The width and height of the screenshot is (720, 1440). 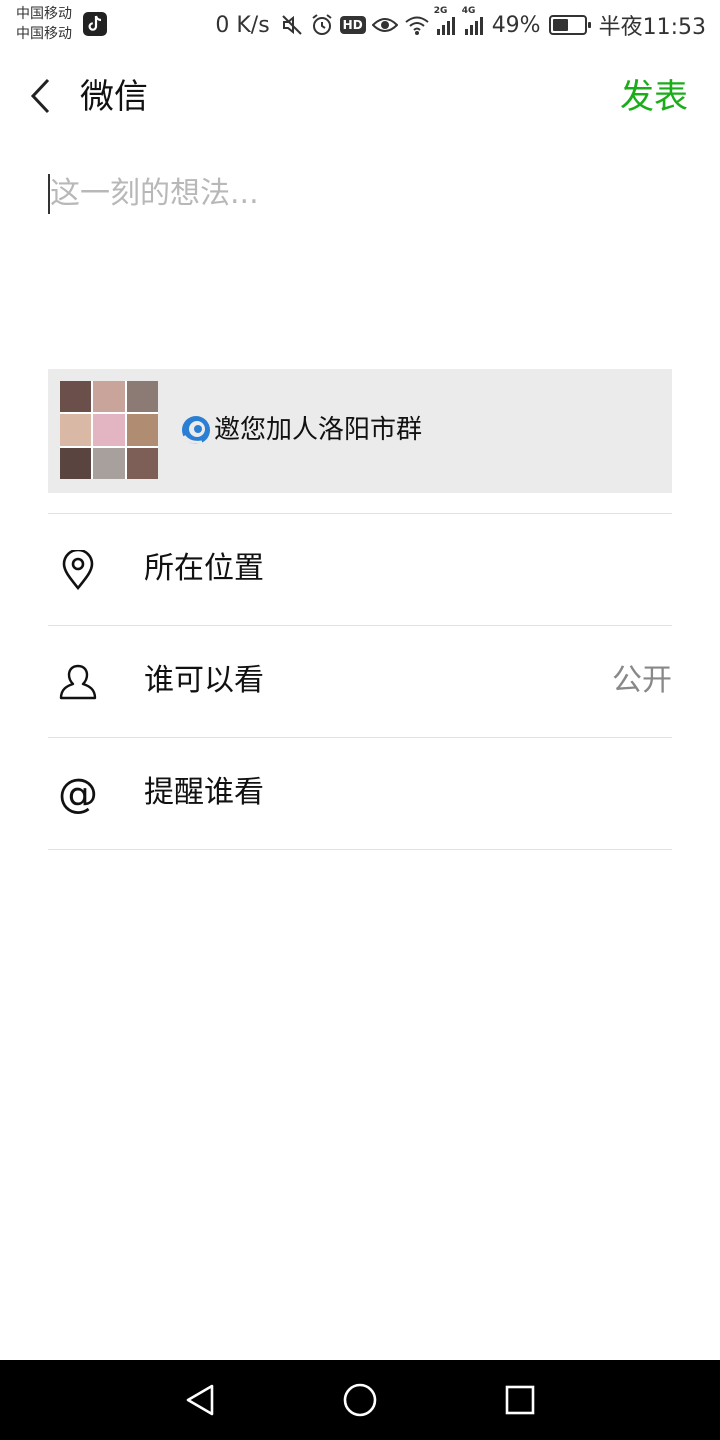 I want to click on visibility-value: 公开, so click(x=642, y=680).